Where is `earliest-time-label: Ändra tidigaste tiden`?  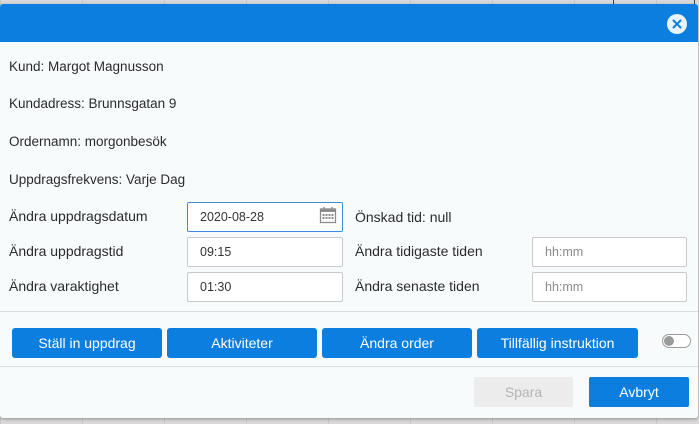 earliest-time-label: Ändra tidigaste tiden is located at coordinates (419, 251).